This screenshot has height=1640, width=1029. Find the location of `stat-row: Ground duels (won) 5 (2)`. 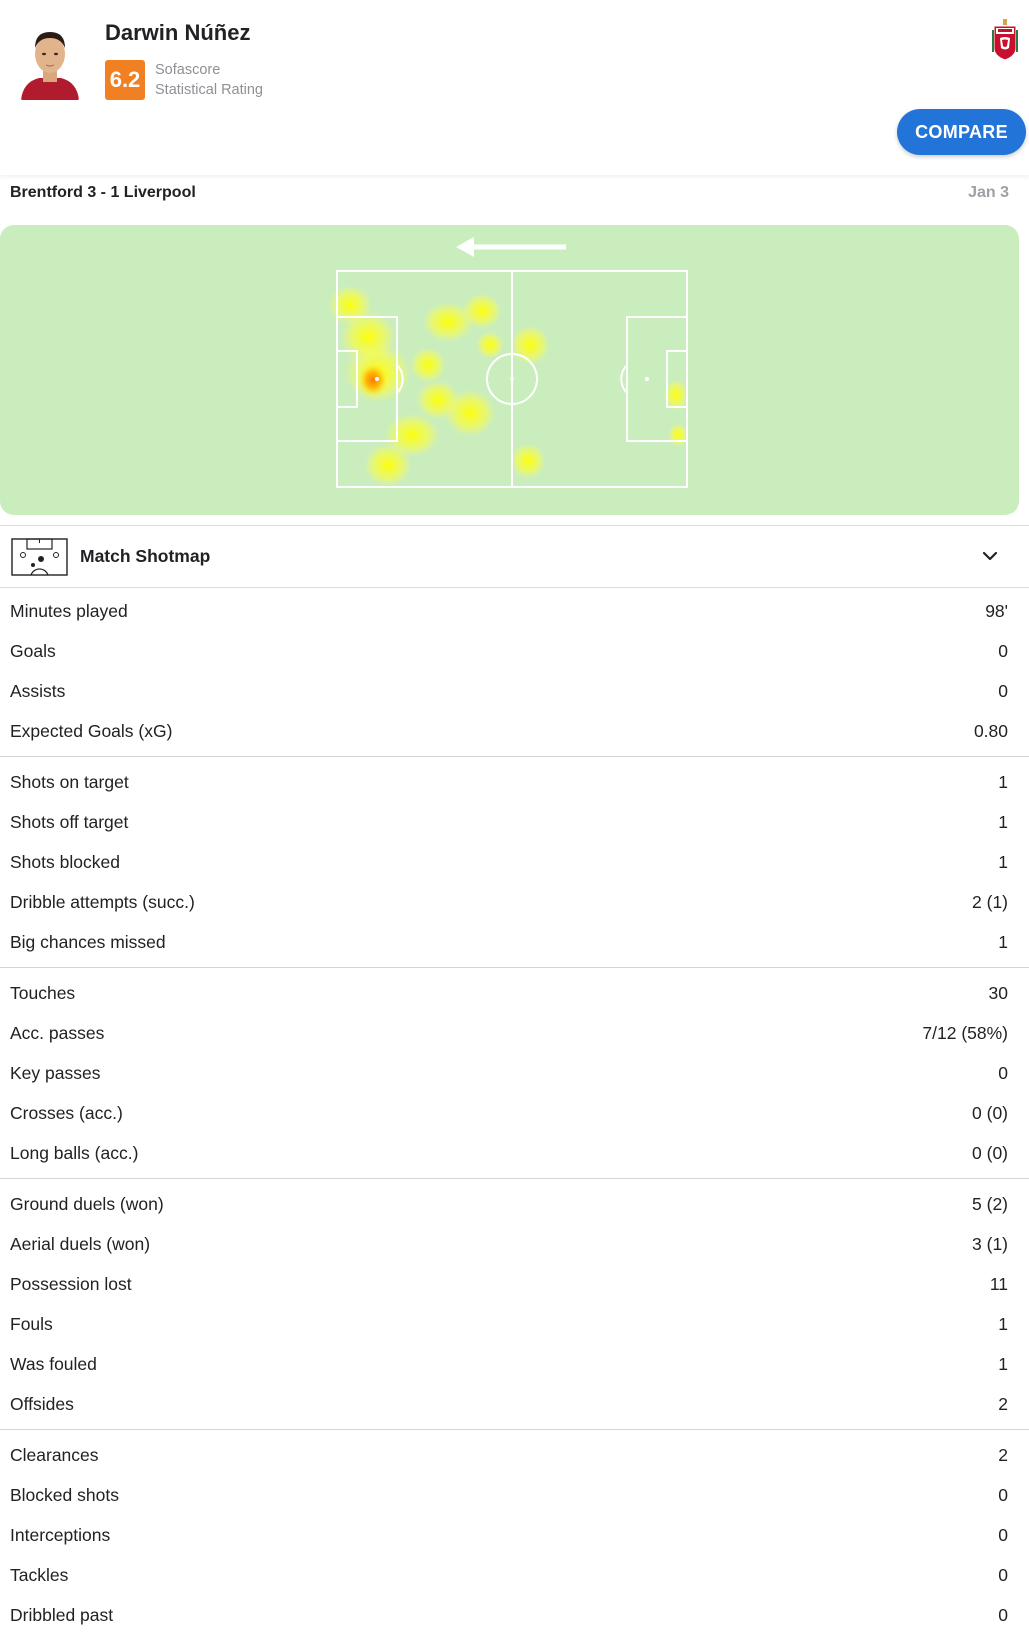

stat-row: Ground duels (won) 5 (2) is located at coordinates (514, 1204).